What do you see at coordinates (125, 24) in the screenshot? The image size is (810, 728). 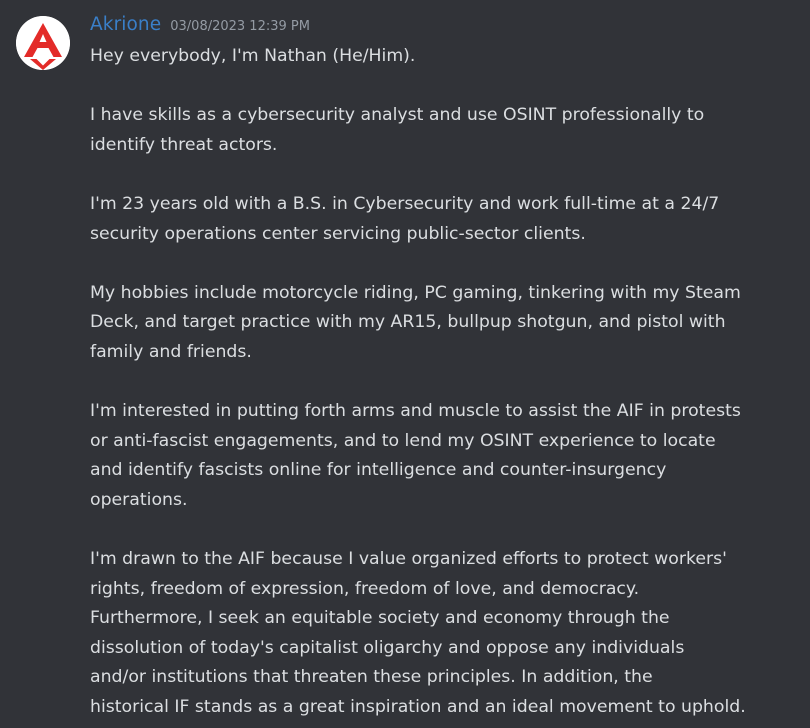 I see `author-username: Akrione` at bounding box center [125, 24].